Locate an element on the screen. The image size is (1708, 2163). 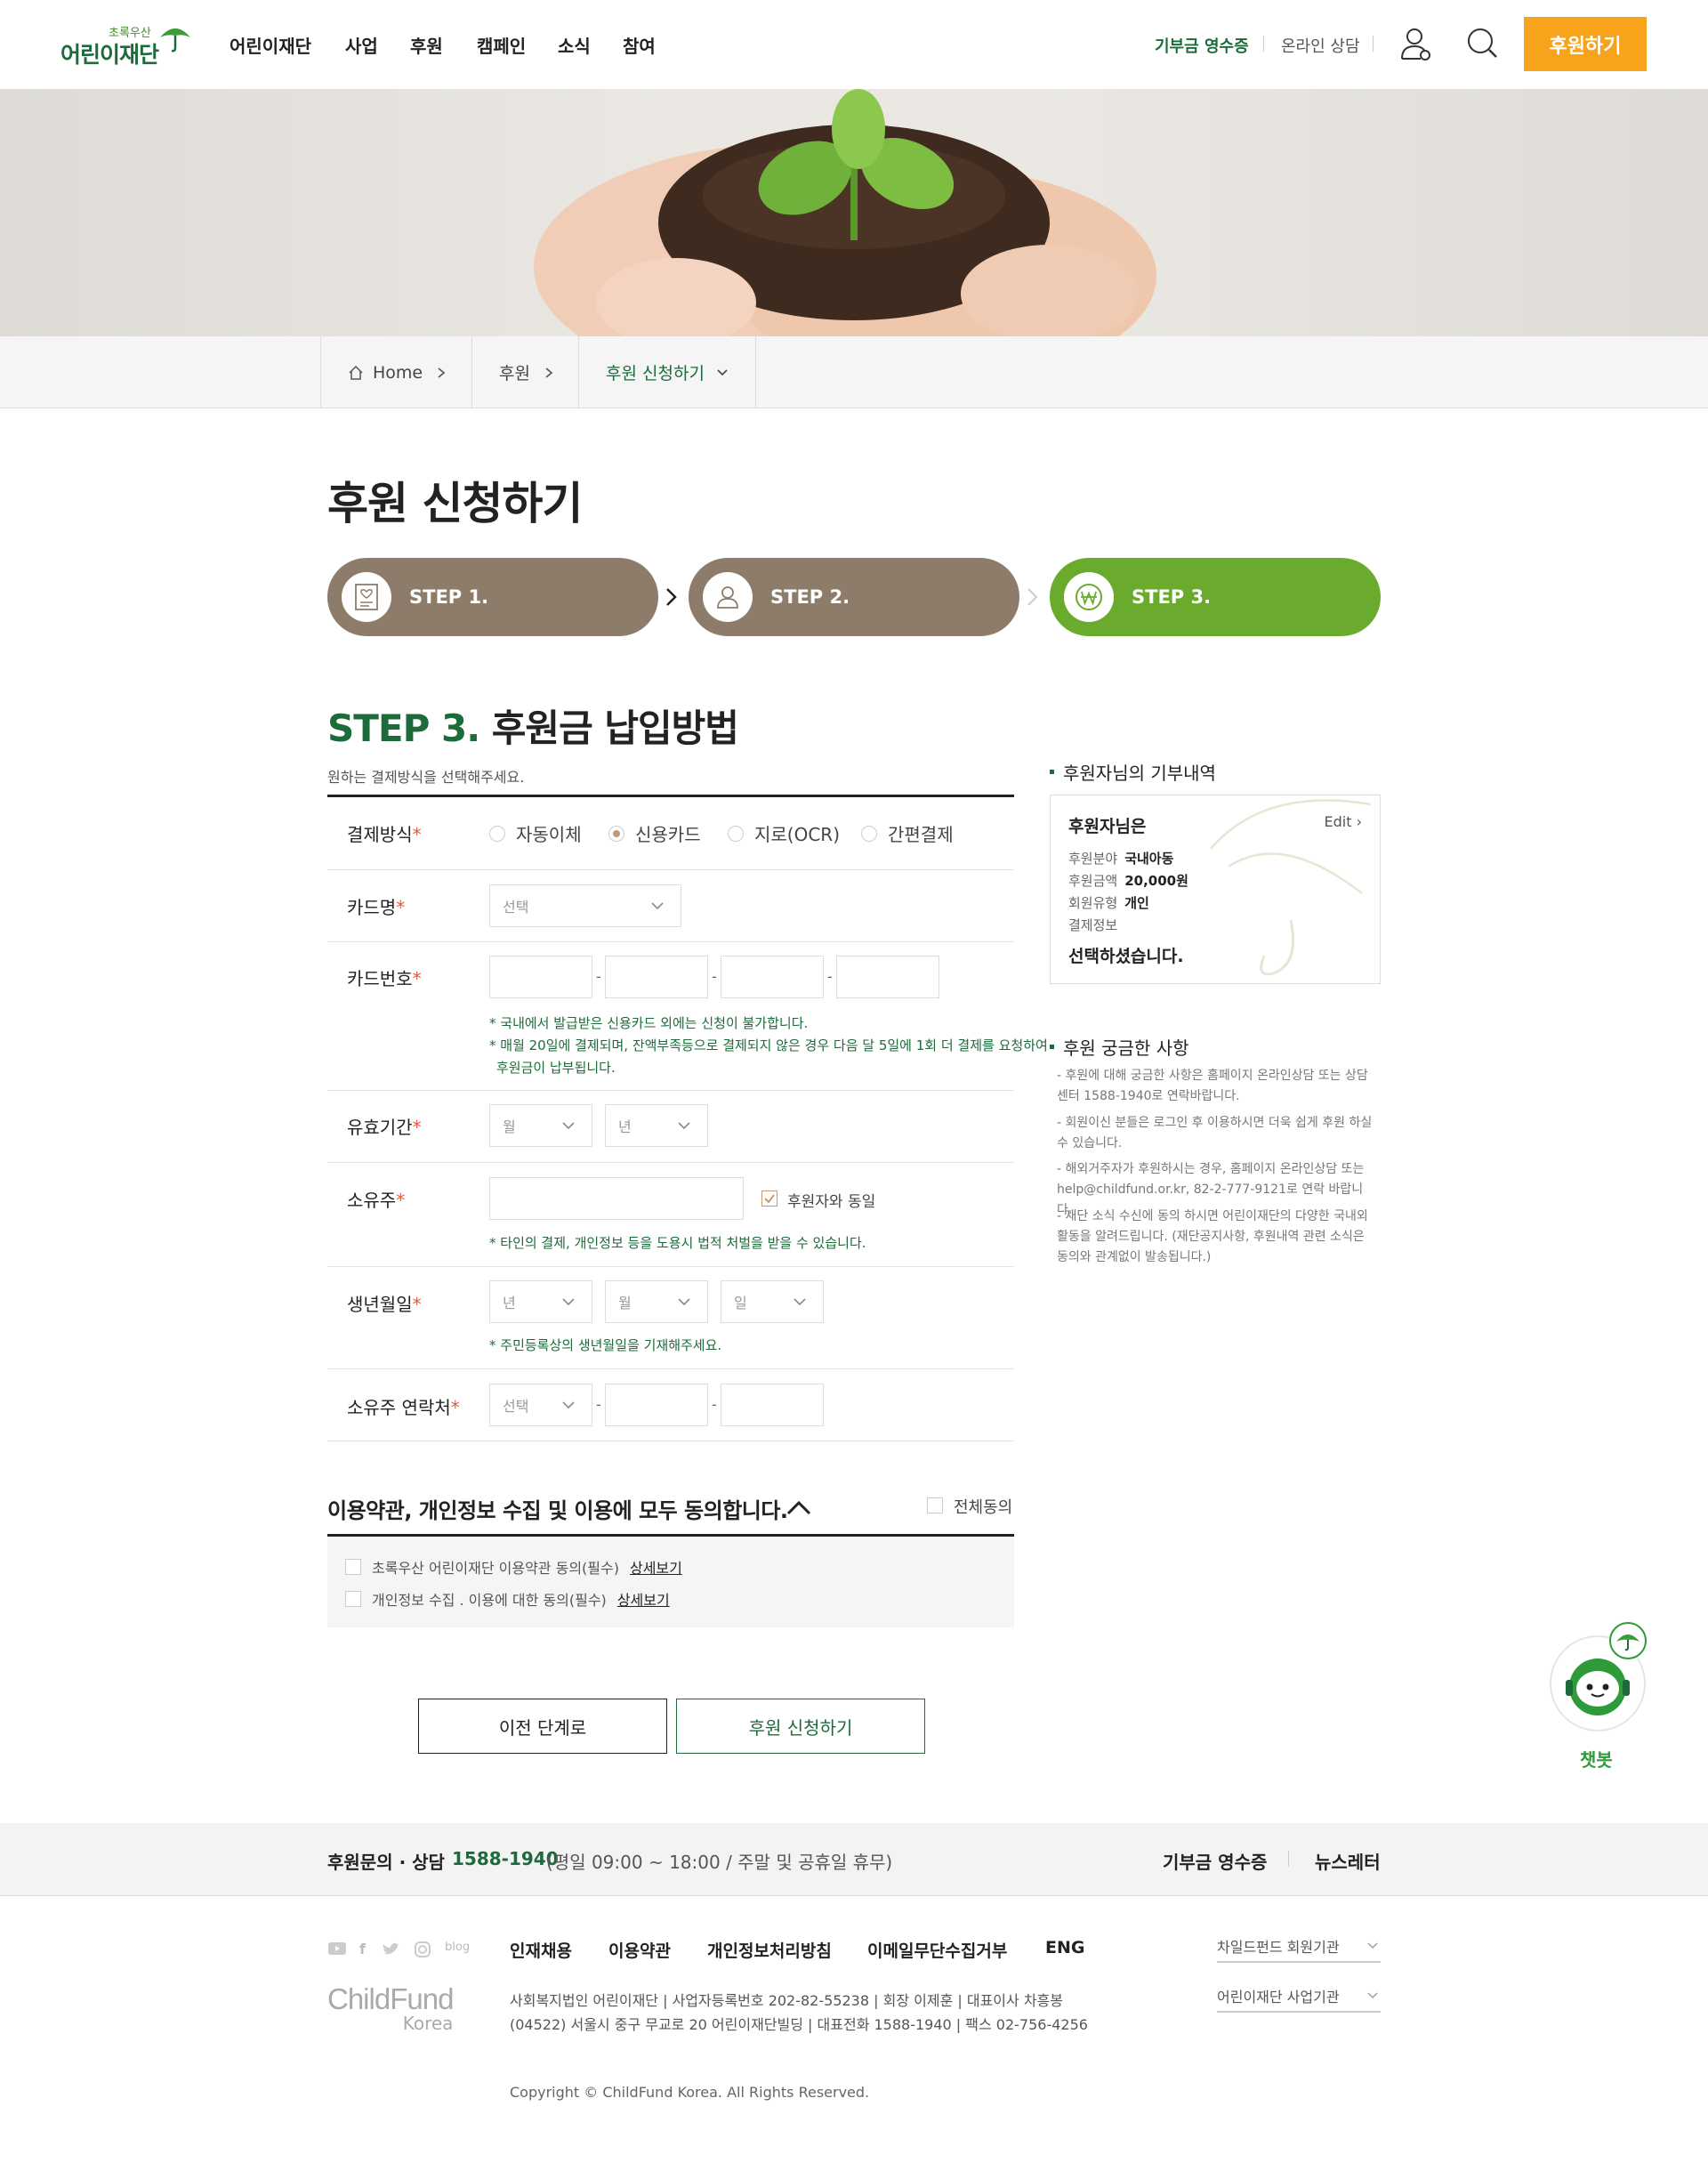
agree-all-checkbox is located at coordinates (935, 1505).